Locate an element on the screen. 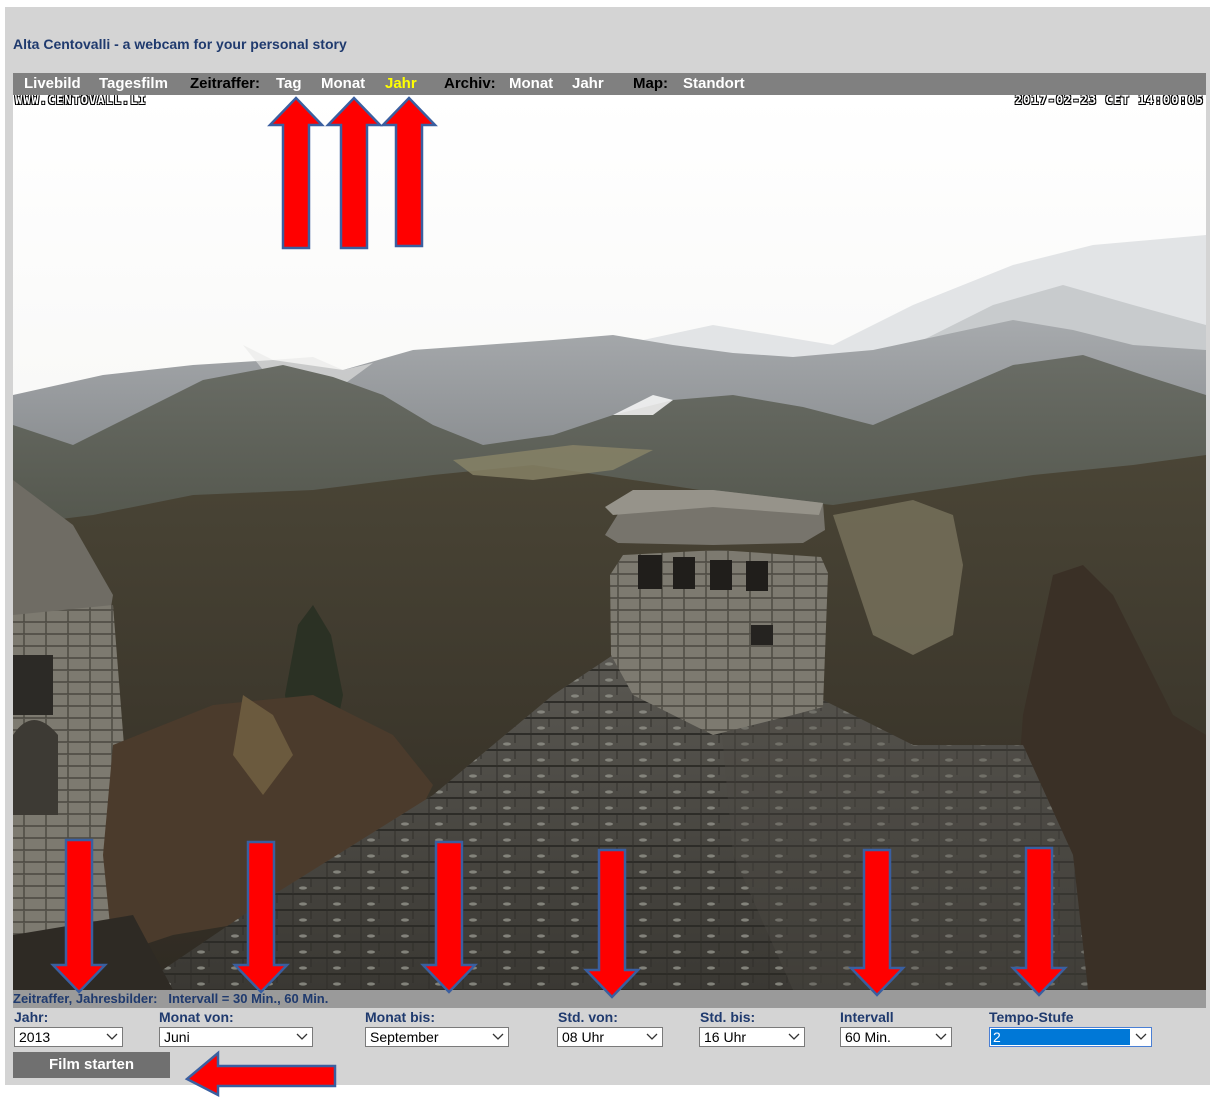  std-von-label: Std. von: is located at coordinates (588, 1017).